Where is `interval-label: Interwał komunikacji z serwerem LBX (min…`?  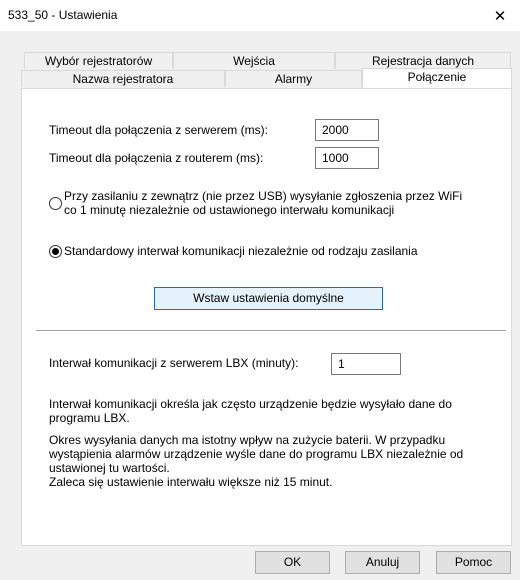
interval-label: Interwał komunikacji z serwerem LBX (min… is located at coordinates (174, 363).